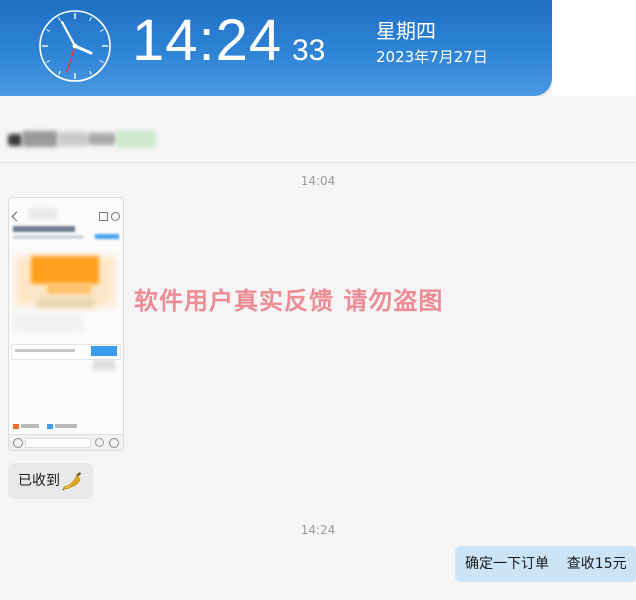 The width and height of the screenshot is (636, 600). I want to click on weekday-label: 星期四, so click(406, 31).